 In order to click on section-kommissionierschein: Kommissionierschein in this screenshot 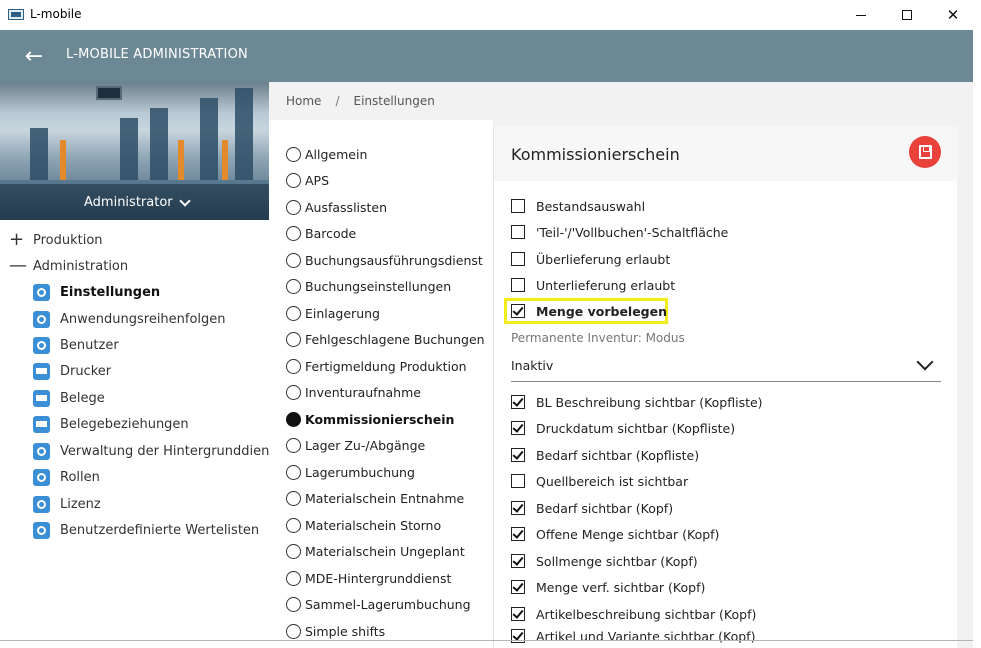, I will do `click(370, 419)`.